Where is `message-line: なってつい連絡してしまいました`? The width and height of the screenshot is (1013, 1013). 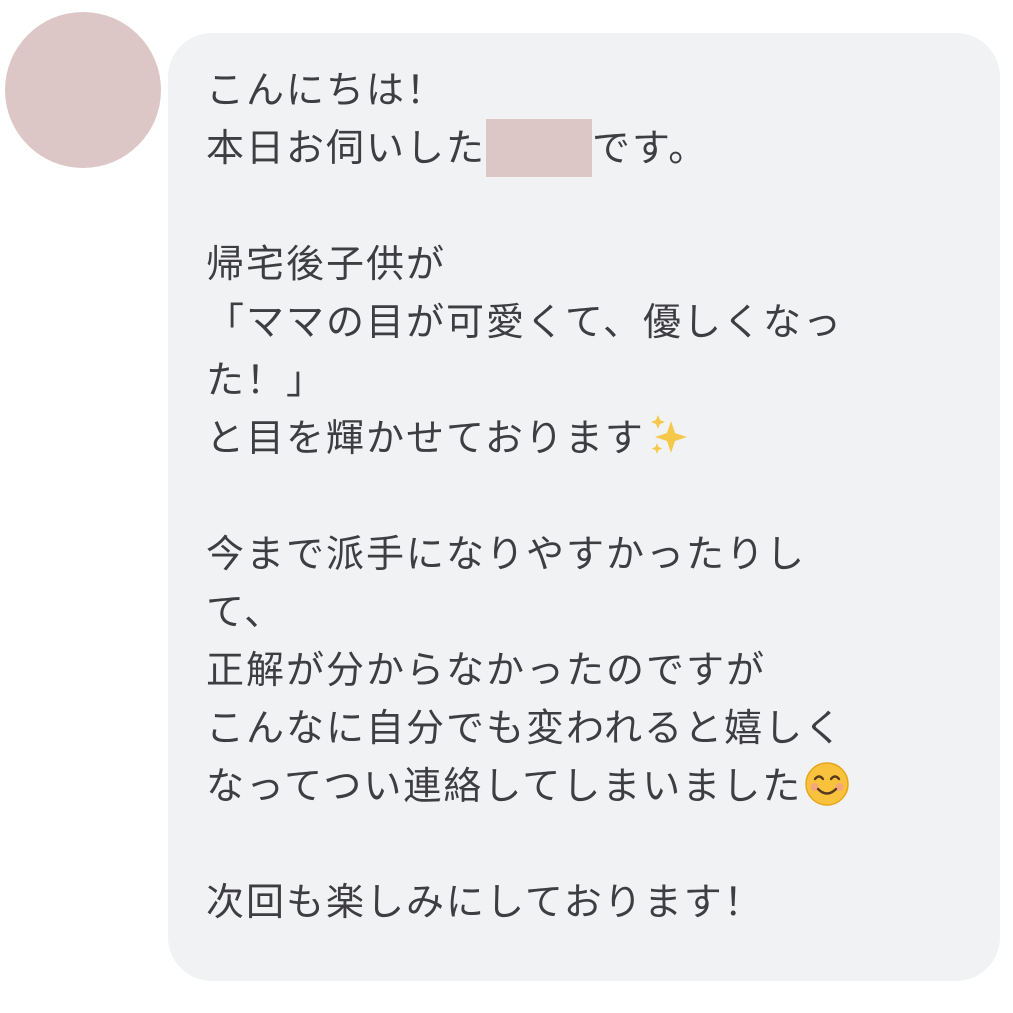
message-line: なってつい連絡してしまいました is located at coordinates (576, 786).